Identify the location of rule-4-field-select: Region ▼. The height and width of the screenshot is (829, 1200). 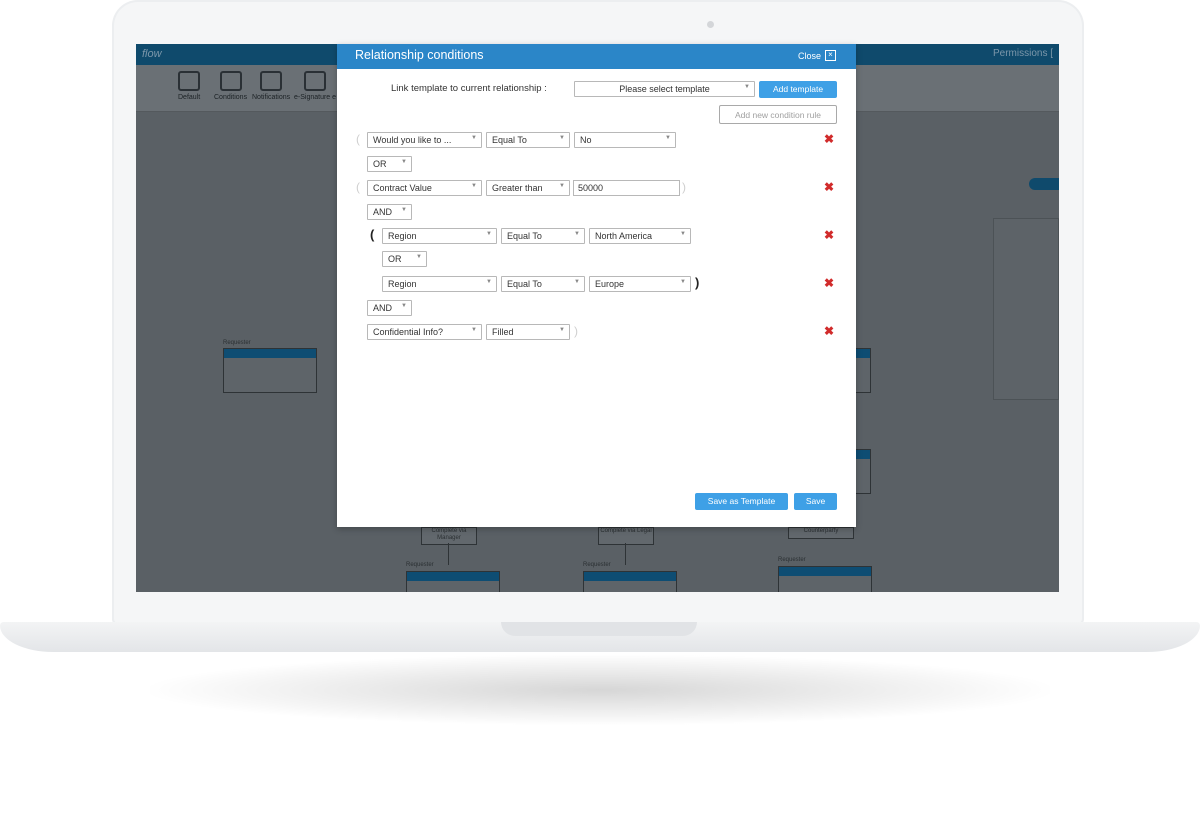
(439, 284).